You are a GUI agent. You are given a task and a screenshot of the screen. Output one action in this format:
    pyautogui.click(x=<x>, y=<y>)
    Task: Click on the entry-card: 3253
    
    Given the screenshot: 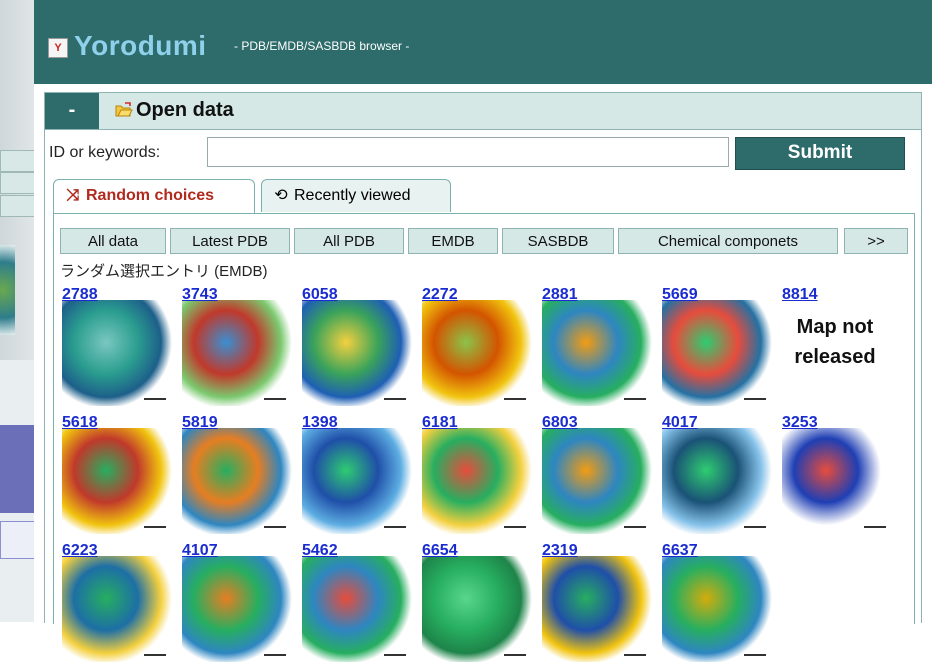 What is the action you would take?
    pyautogui.click(x=837, y=476)
    